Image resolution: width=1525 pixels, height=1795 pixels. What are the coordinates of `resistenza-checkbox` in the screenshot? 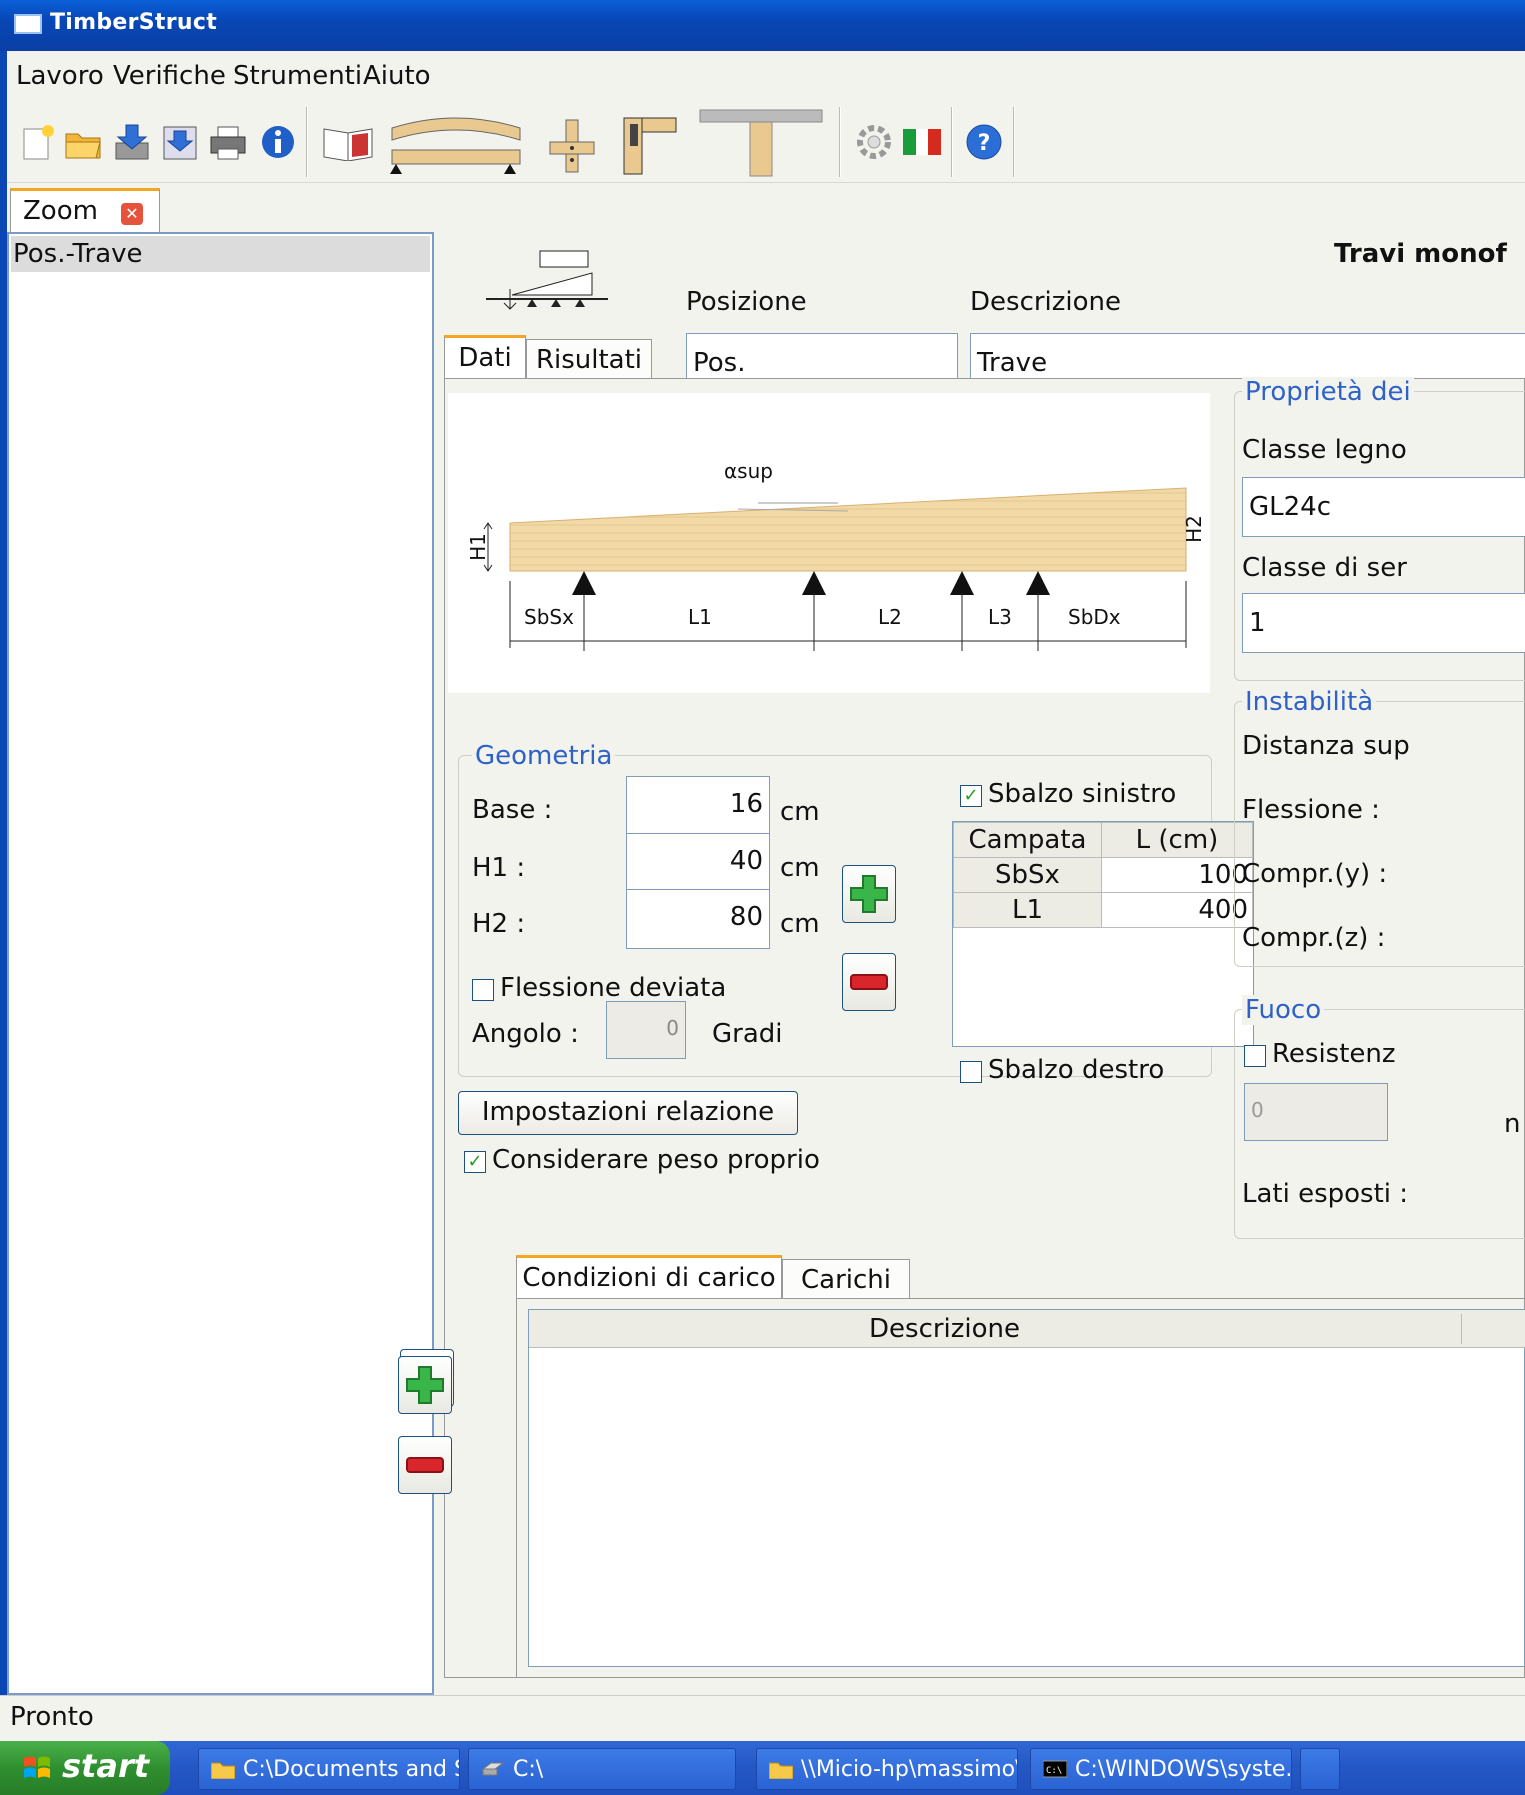 It's located at (1255, 1056).